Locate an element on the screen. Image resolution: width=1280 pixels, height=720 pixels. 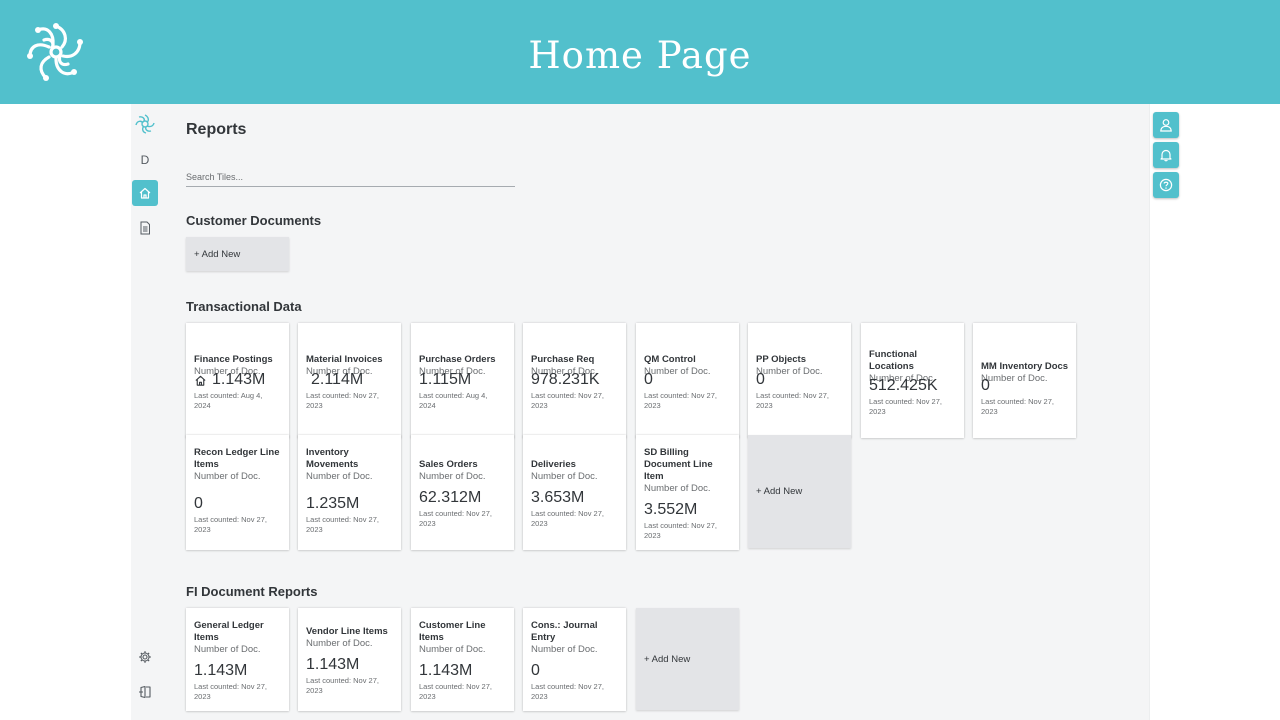
tile-title: Vendor Line Items is located at coordinates (347, 631).